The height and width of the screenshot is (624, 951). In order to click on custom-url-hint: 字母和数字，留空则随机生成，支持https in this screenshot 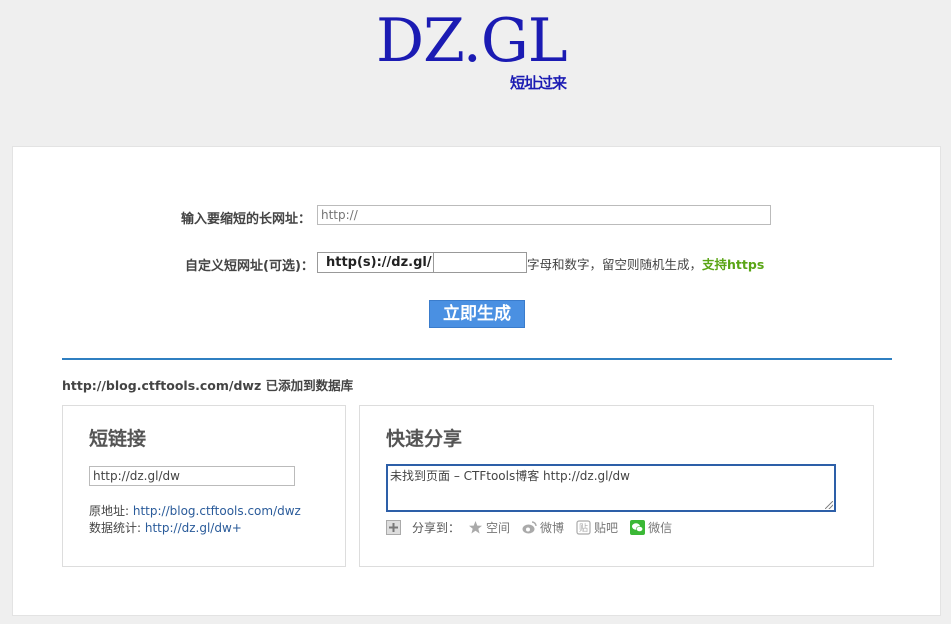, I will do `click(645, 263)`.